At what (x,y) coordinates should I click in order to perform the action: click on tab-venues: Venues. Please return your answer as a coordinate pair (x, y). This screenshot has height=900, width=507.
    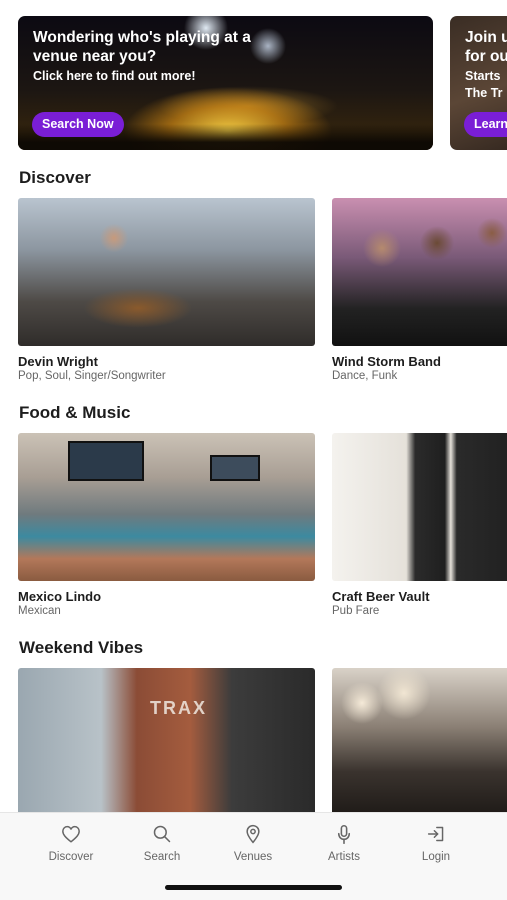
    Looking at the image, I should click on (253, 843).